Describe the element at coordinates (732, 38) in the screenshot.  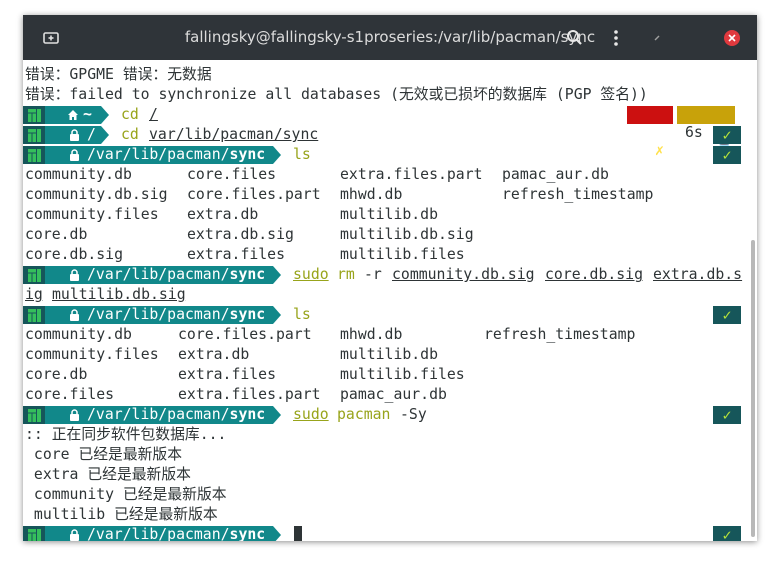
I see `close-icon` at that location.